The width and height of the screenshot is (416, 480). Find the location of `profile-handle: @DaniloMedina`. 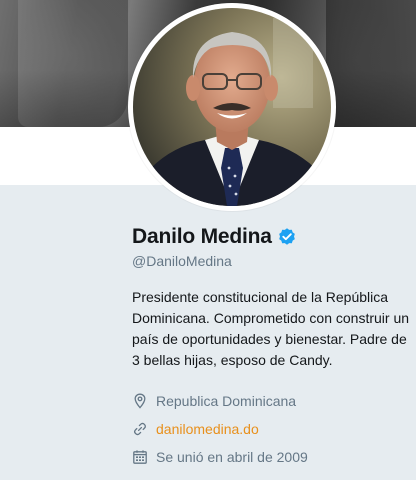

profile-handle: @DaniloMedina is located at coordinates (272, 263).